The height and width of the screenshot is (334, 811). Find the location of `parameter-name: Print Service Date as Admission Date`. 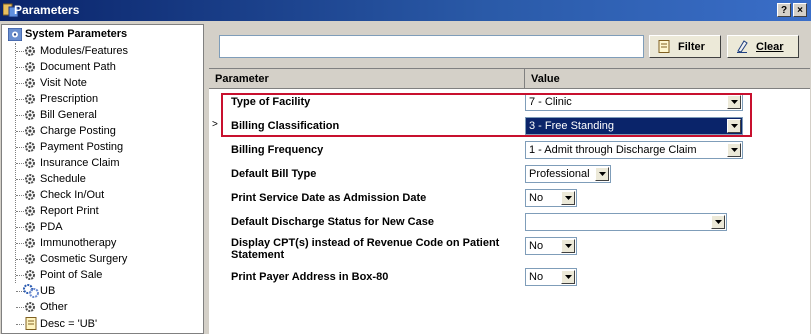

parameter-name: Print Service Date as Admission Date is located at coordinates (329, 198).